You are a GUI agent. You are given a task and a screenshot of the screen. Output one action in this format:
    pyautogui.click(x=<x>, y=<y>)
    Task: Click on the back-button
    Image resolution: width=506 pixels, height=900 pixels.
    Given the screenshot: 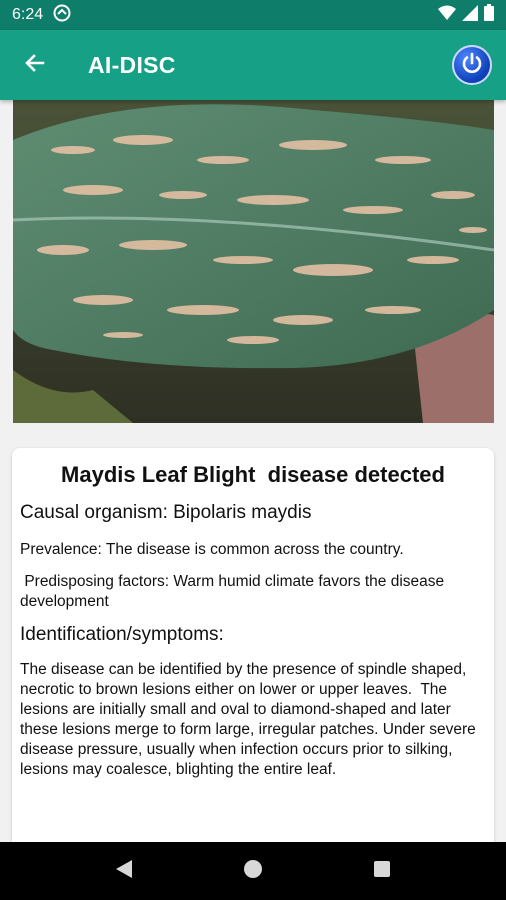 What is the action you would take?
    pyautogui.click(x=35, y=65)
    